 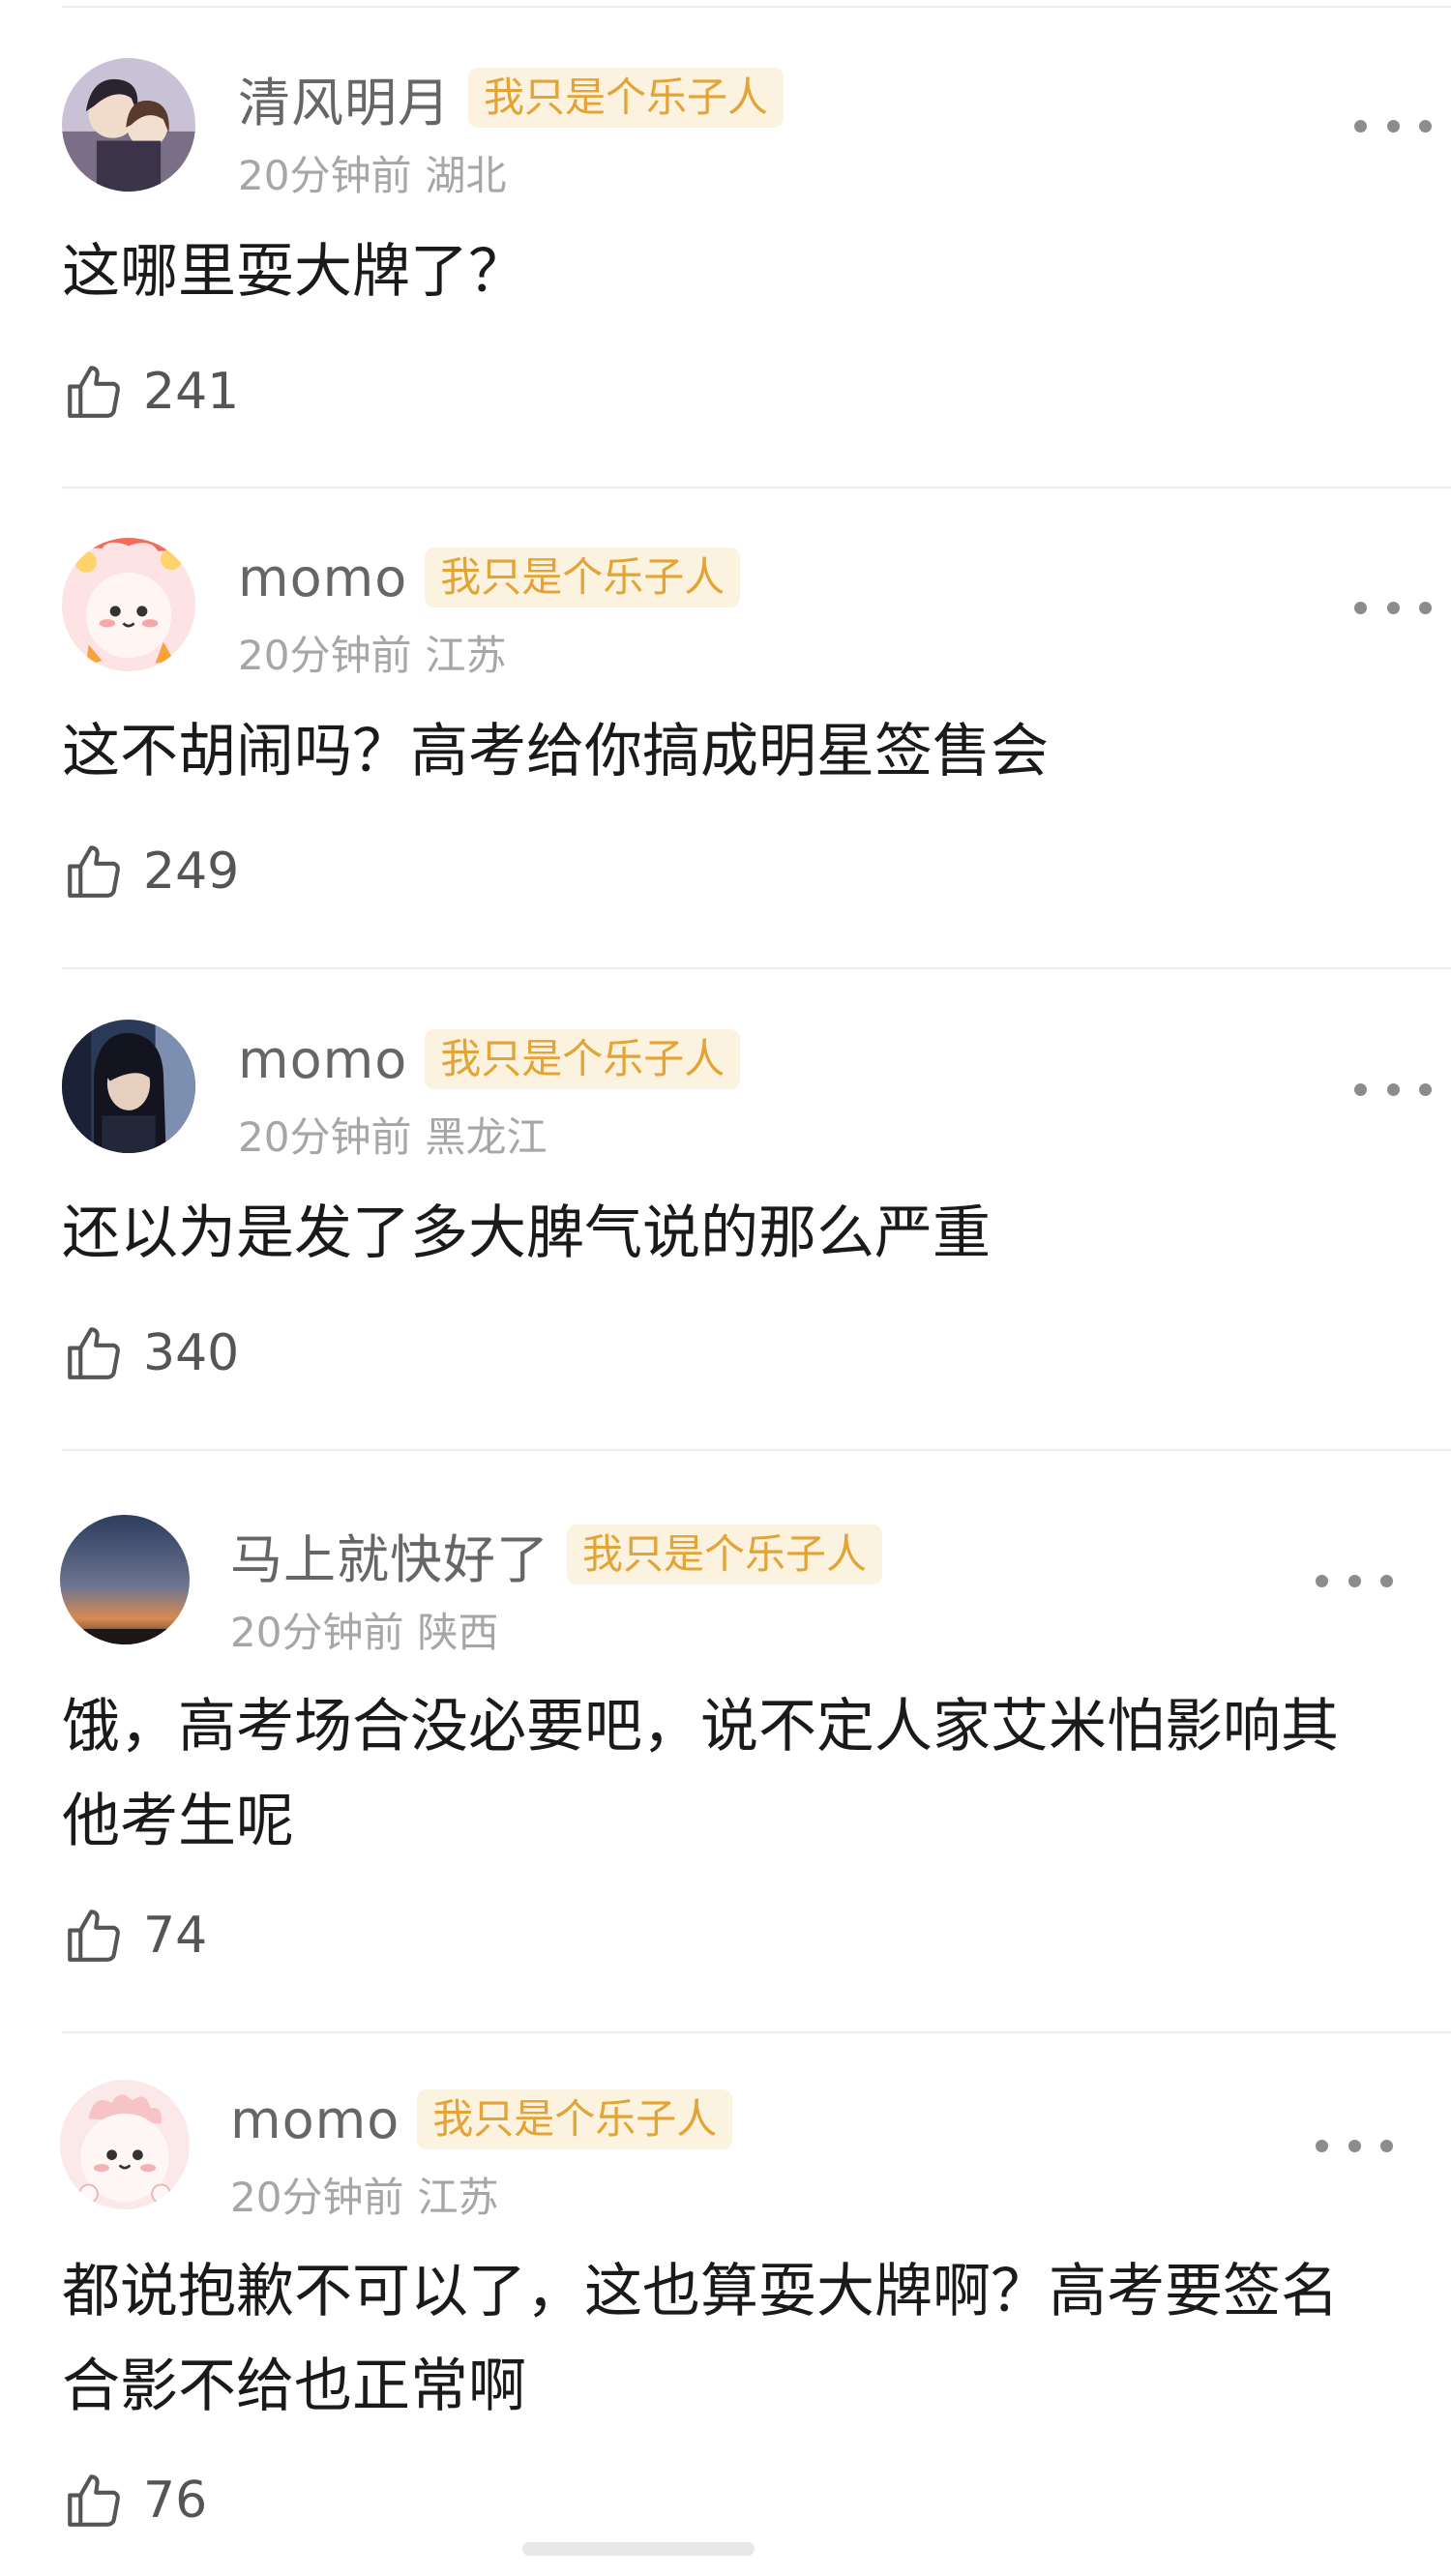 I want to click on like-count: 340, so click(x=191, y=1353).